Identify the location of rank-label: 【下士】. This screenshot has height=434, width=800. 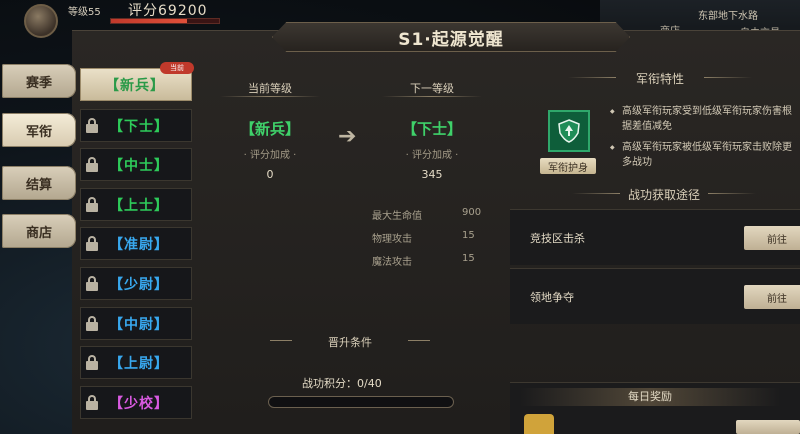
(139, 126).